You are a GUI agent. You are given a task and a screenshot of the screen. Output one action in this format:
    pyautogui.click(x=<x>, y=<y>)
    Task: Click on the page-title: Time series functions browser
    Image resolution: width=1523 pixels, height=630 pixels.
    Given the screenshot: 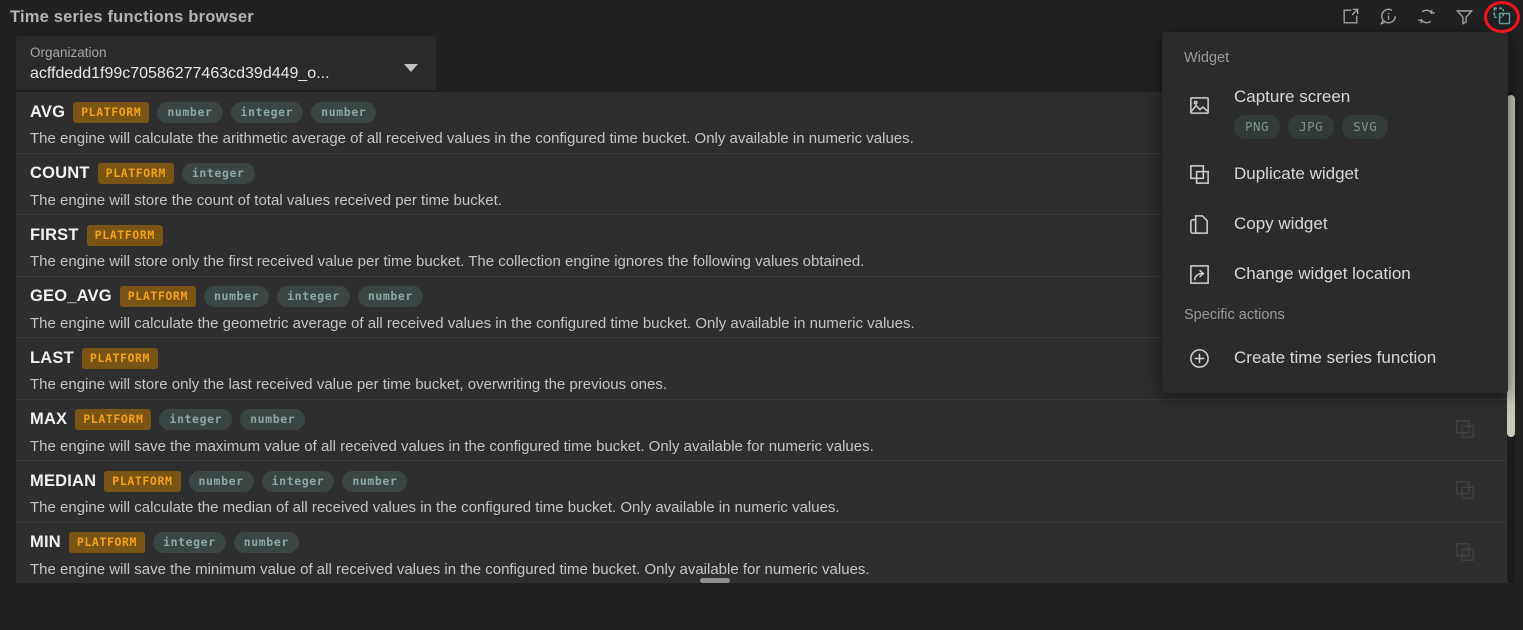 What is the action you would take?
    pyautogui.click(x=132, y=16)
    